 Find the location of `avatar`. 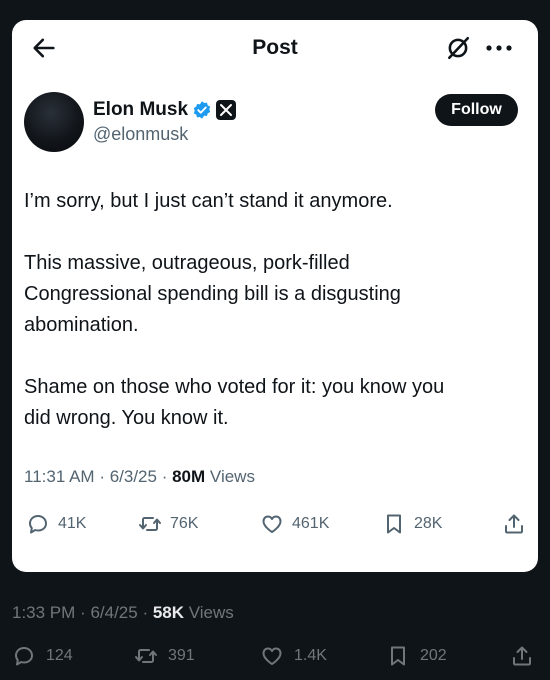

avatar is located at coordinates (54, 122).